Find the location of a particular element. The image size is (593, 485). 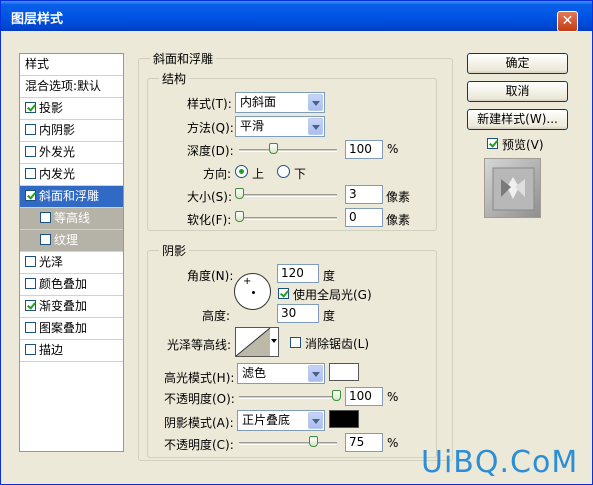

shadow-opacity-track is located at coordinates (288, 443).